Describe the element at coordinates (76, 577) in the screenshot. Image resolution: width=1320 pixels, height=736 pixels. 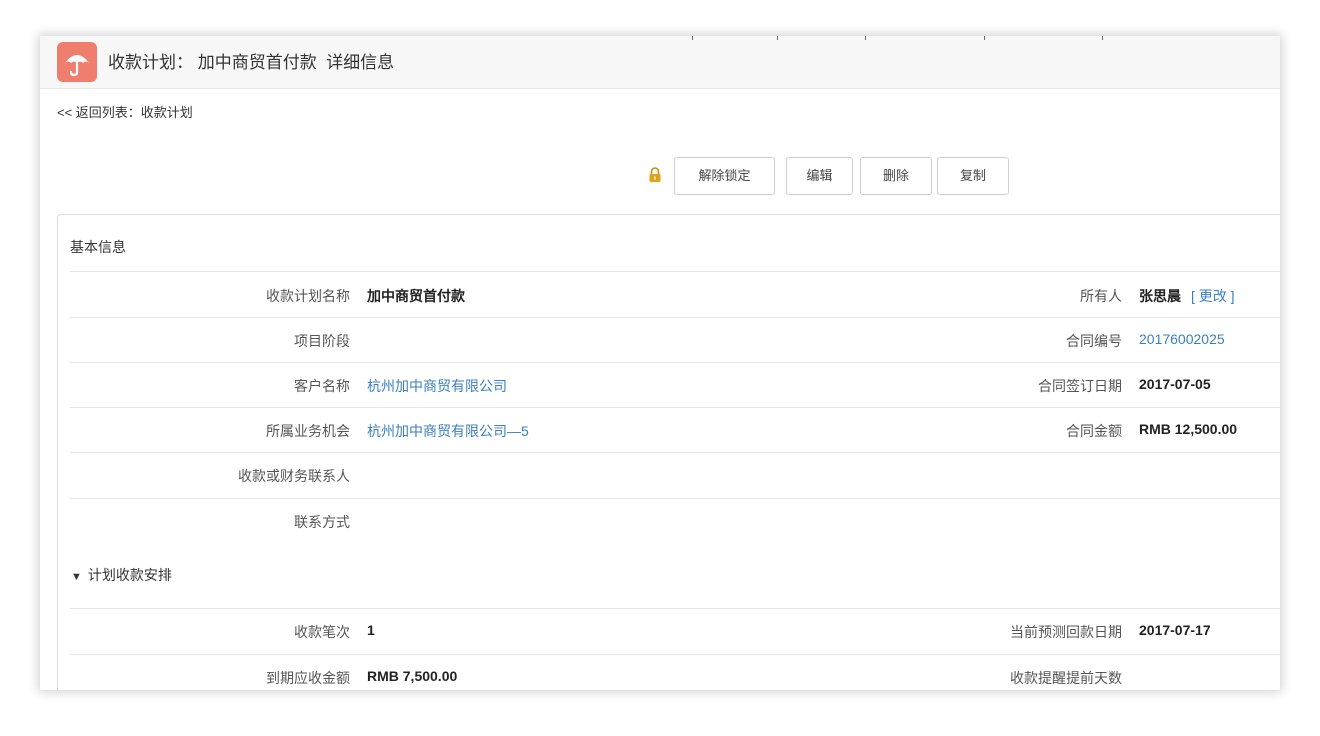
I see `triangle-down-icon: ▼` at that location.